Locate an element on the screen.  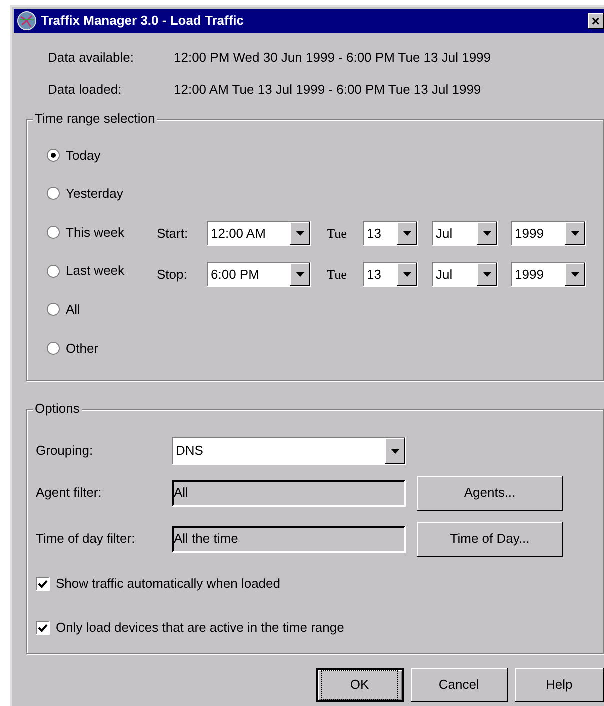
filter-field: All the time is located at coordinates (289, 539).